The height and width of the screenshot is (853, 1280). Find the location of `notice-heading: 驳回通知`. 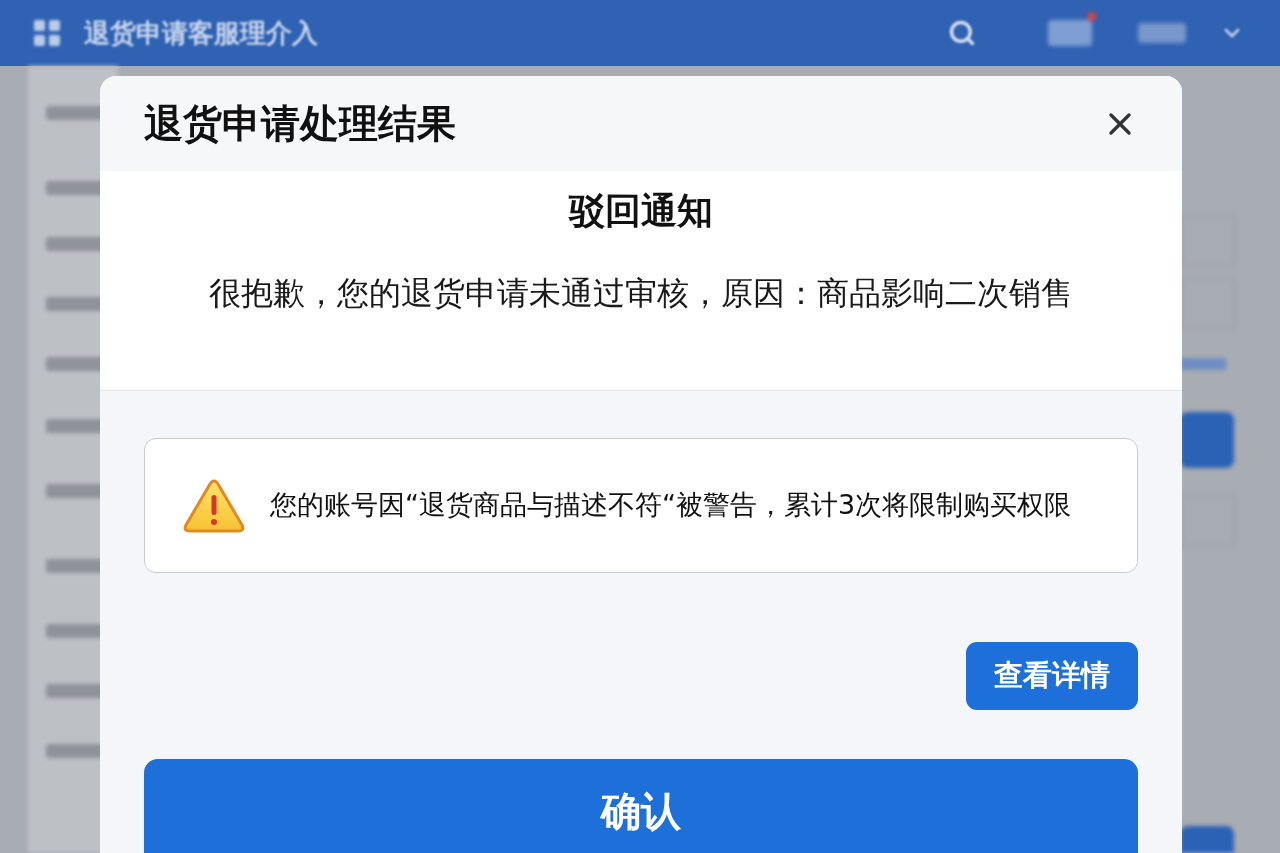

notice-heading: 驳回通知 is located at coordinates (641, 211).